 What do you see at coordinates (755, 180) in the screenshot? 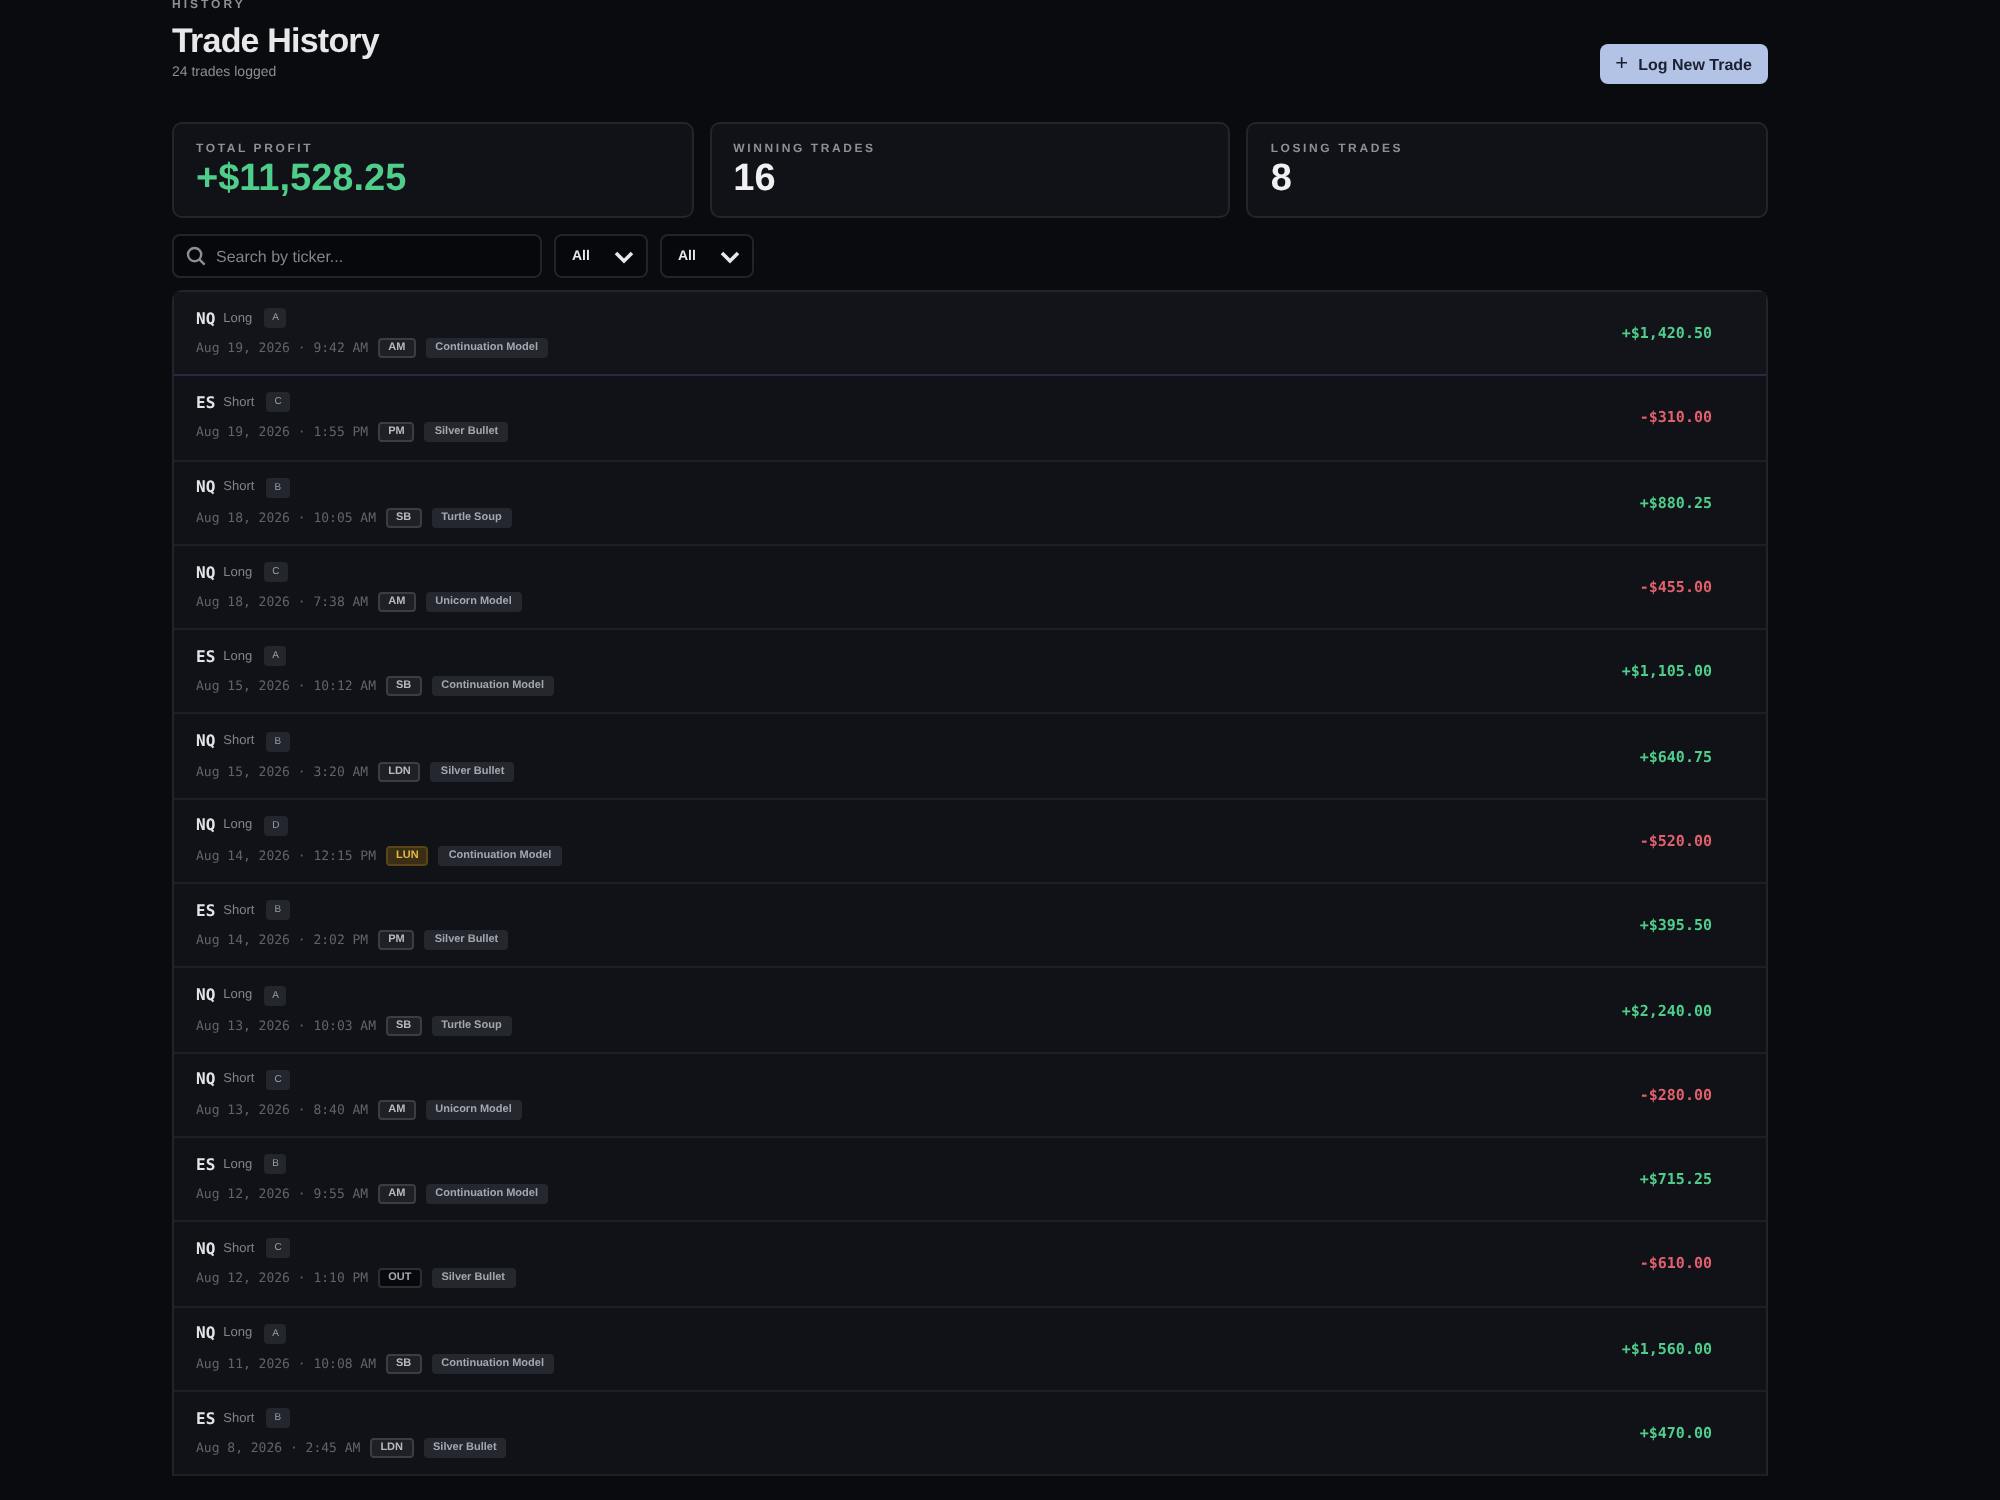
I see `stat-value: 16` at bounding box center [755, 180].